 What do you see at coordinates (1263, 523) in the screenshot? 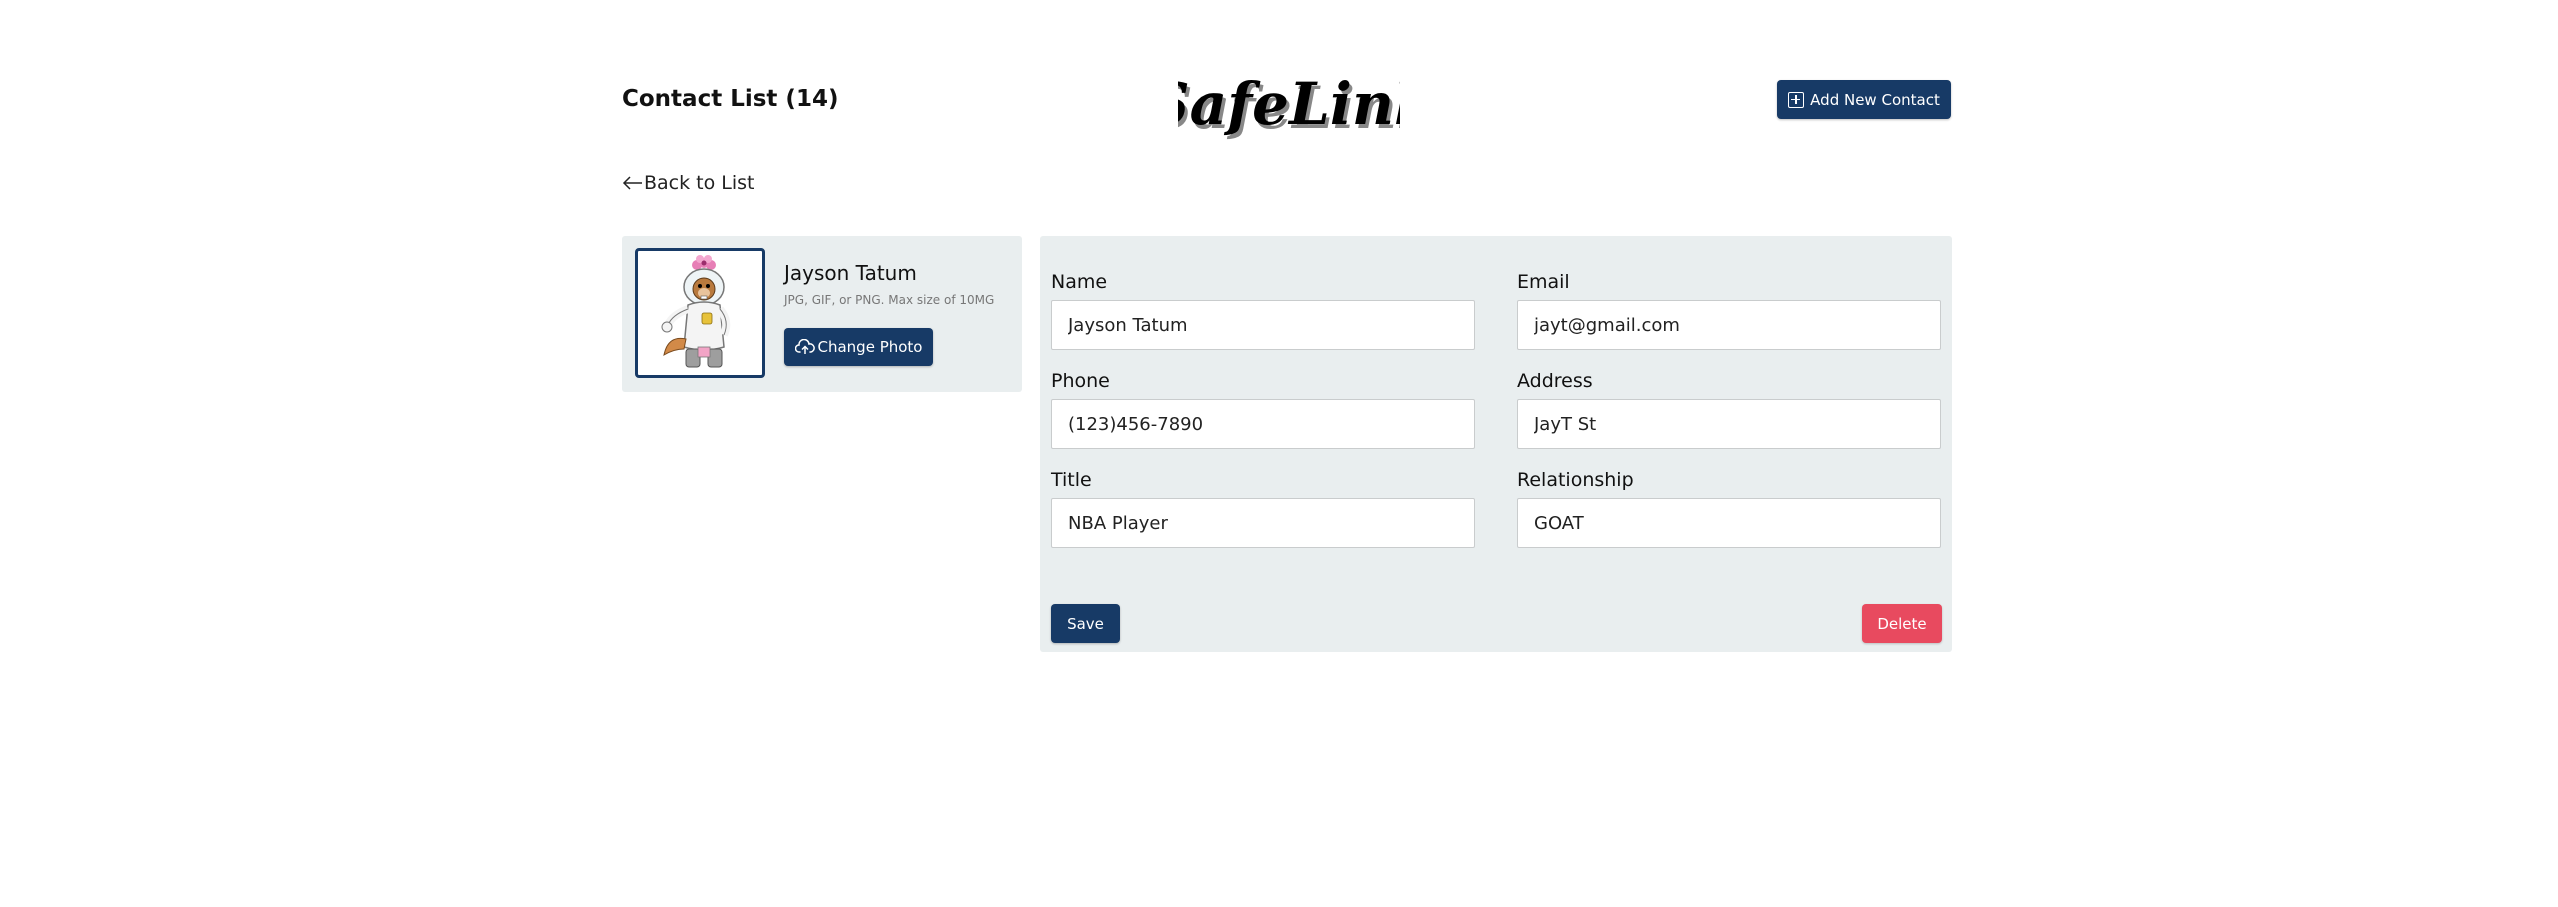
I see `title-field` at bounding box center [1263, 523].